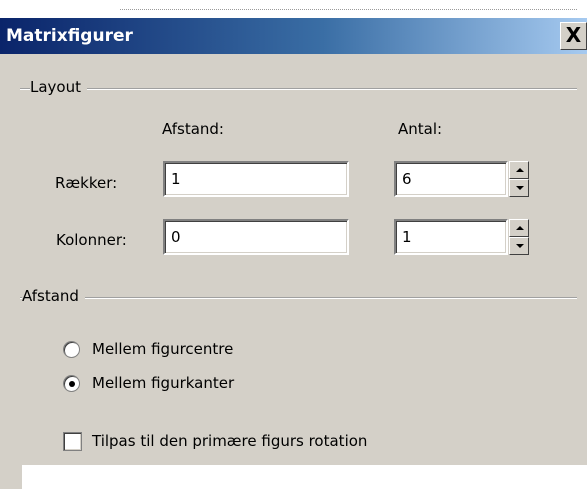 This screenshot has width=587, height=489. I want to click on spacing-group-label: Afstand, so click(53, 296).